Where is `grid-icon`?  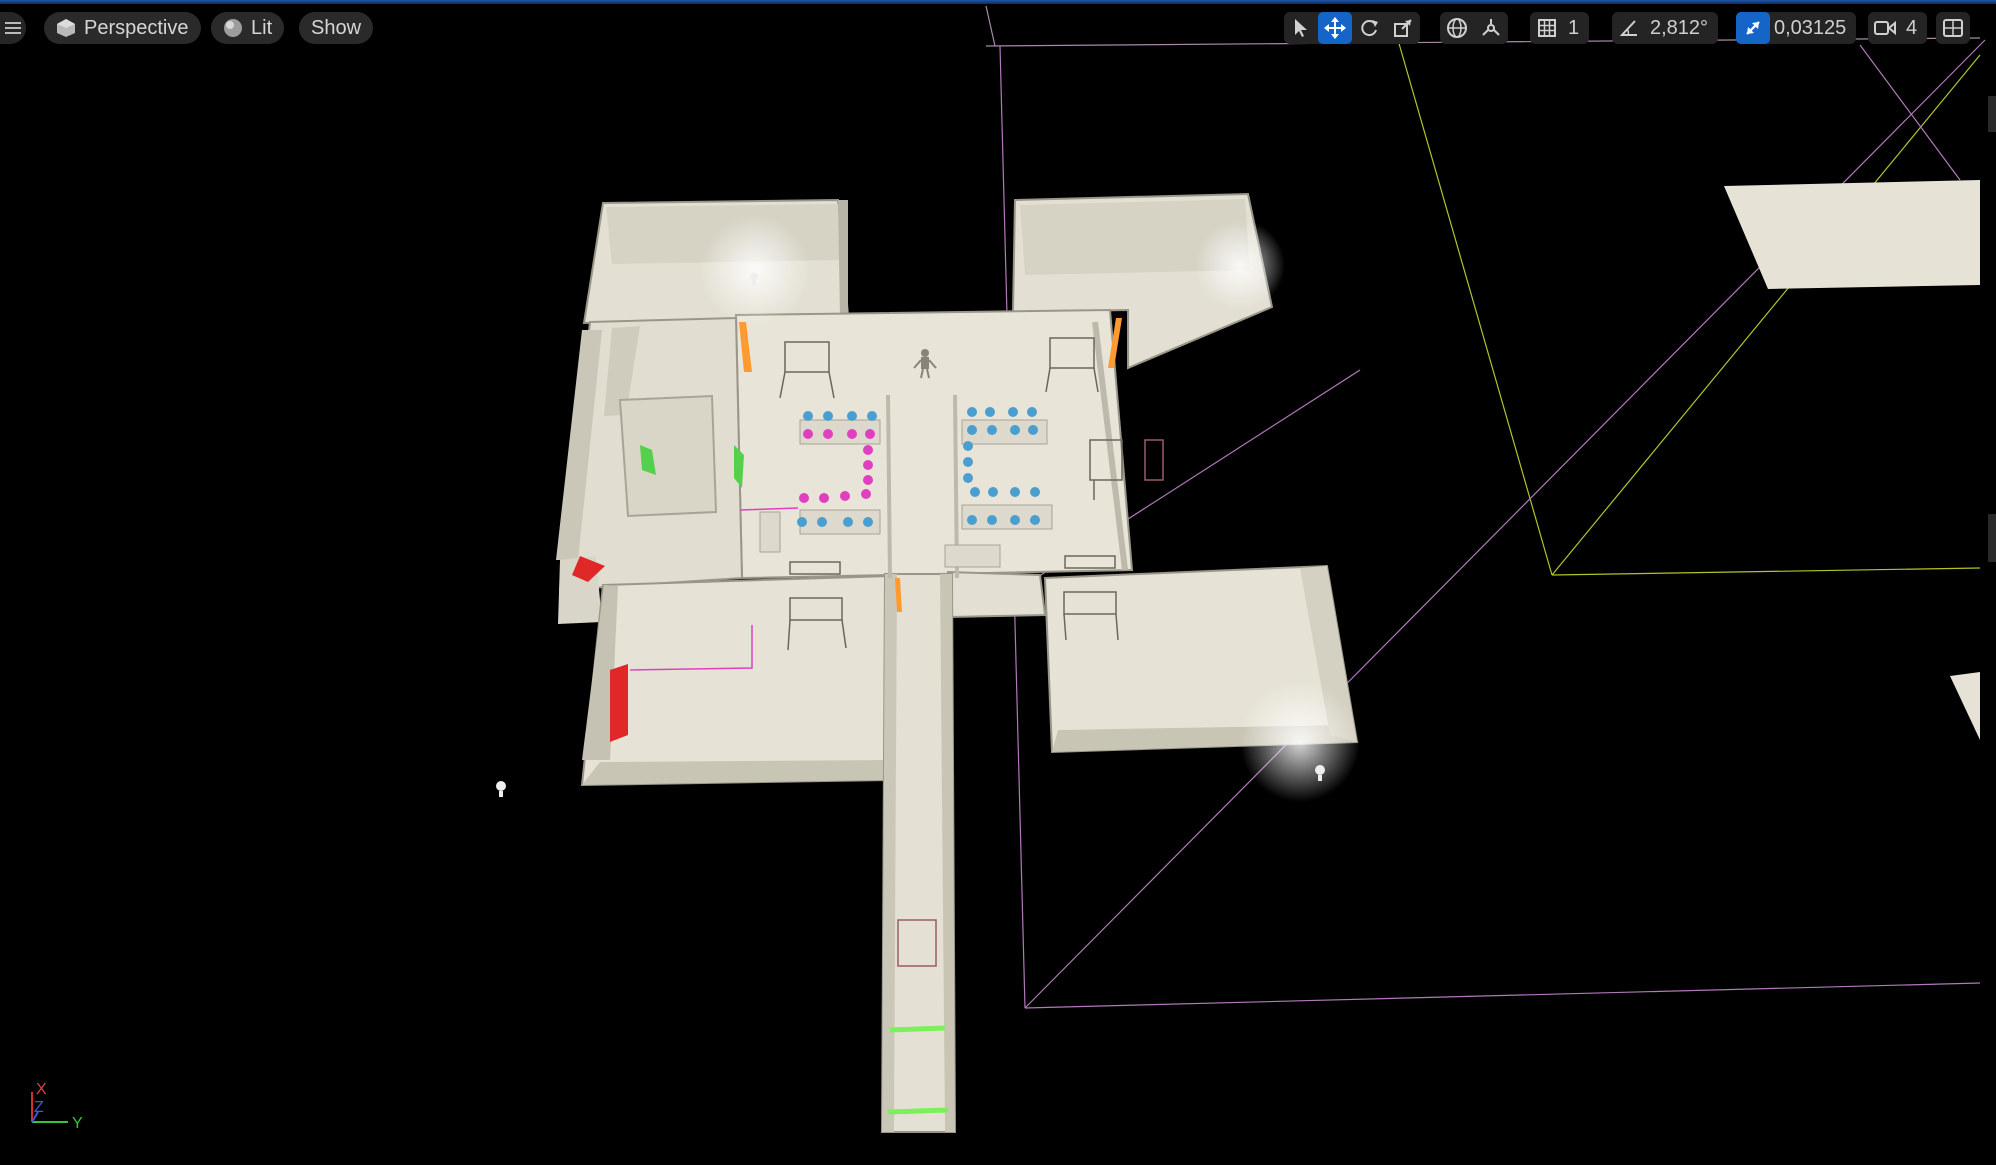
grid-icon is located at coordinates (1547, 28).